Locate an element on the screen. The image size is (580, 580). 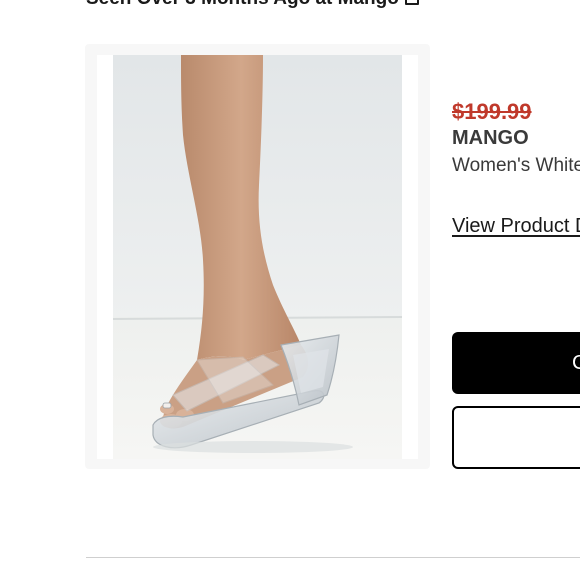
primary-action-button: C is located at coordinates (516, 363).